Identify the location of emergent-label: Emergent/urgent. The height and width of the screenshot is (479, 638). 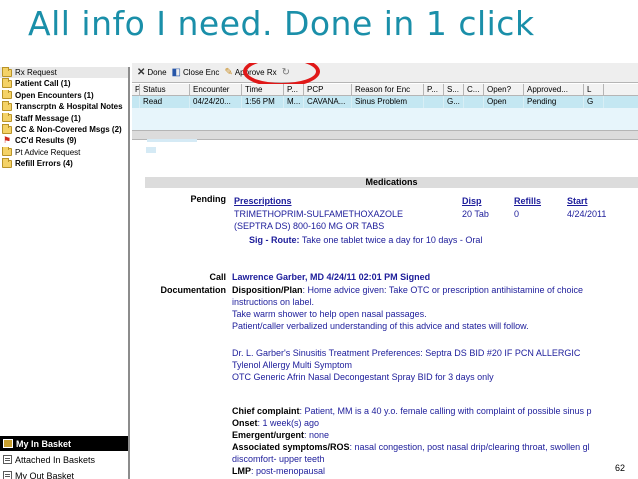
(268, 435).